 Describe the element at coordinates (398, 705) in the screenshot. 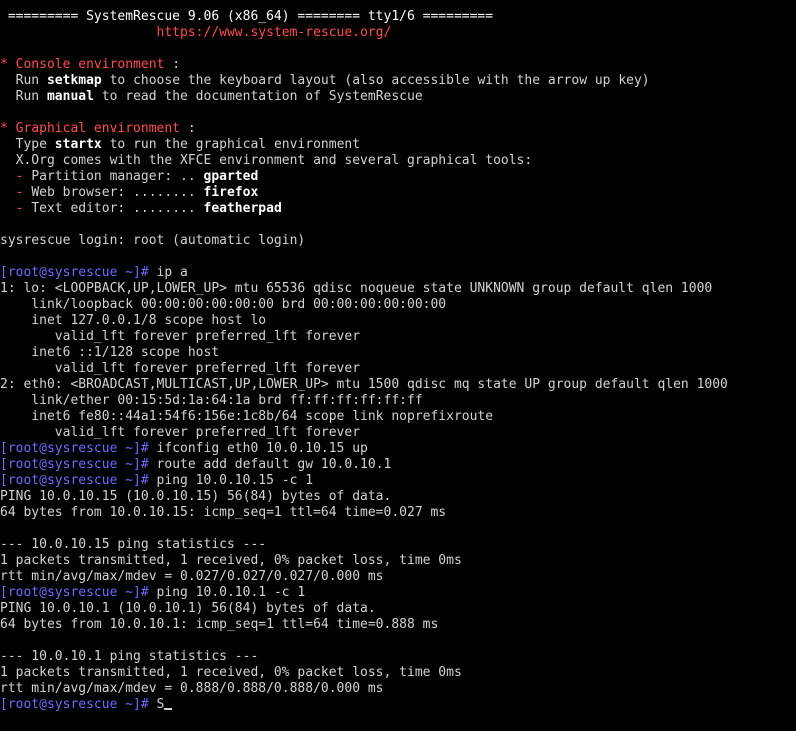

I see `current-prompt-line: [root@sysrescue ~]# S` at that location.